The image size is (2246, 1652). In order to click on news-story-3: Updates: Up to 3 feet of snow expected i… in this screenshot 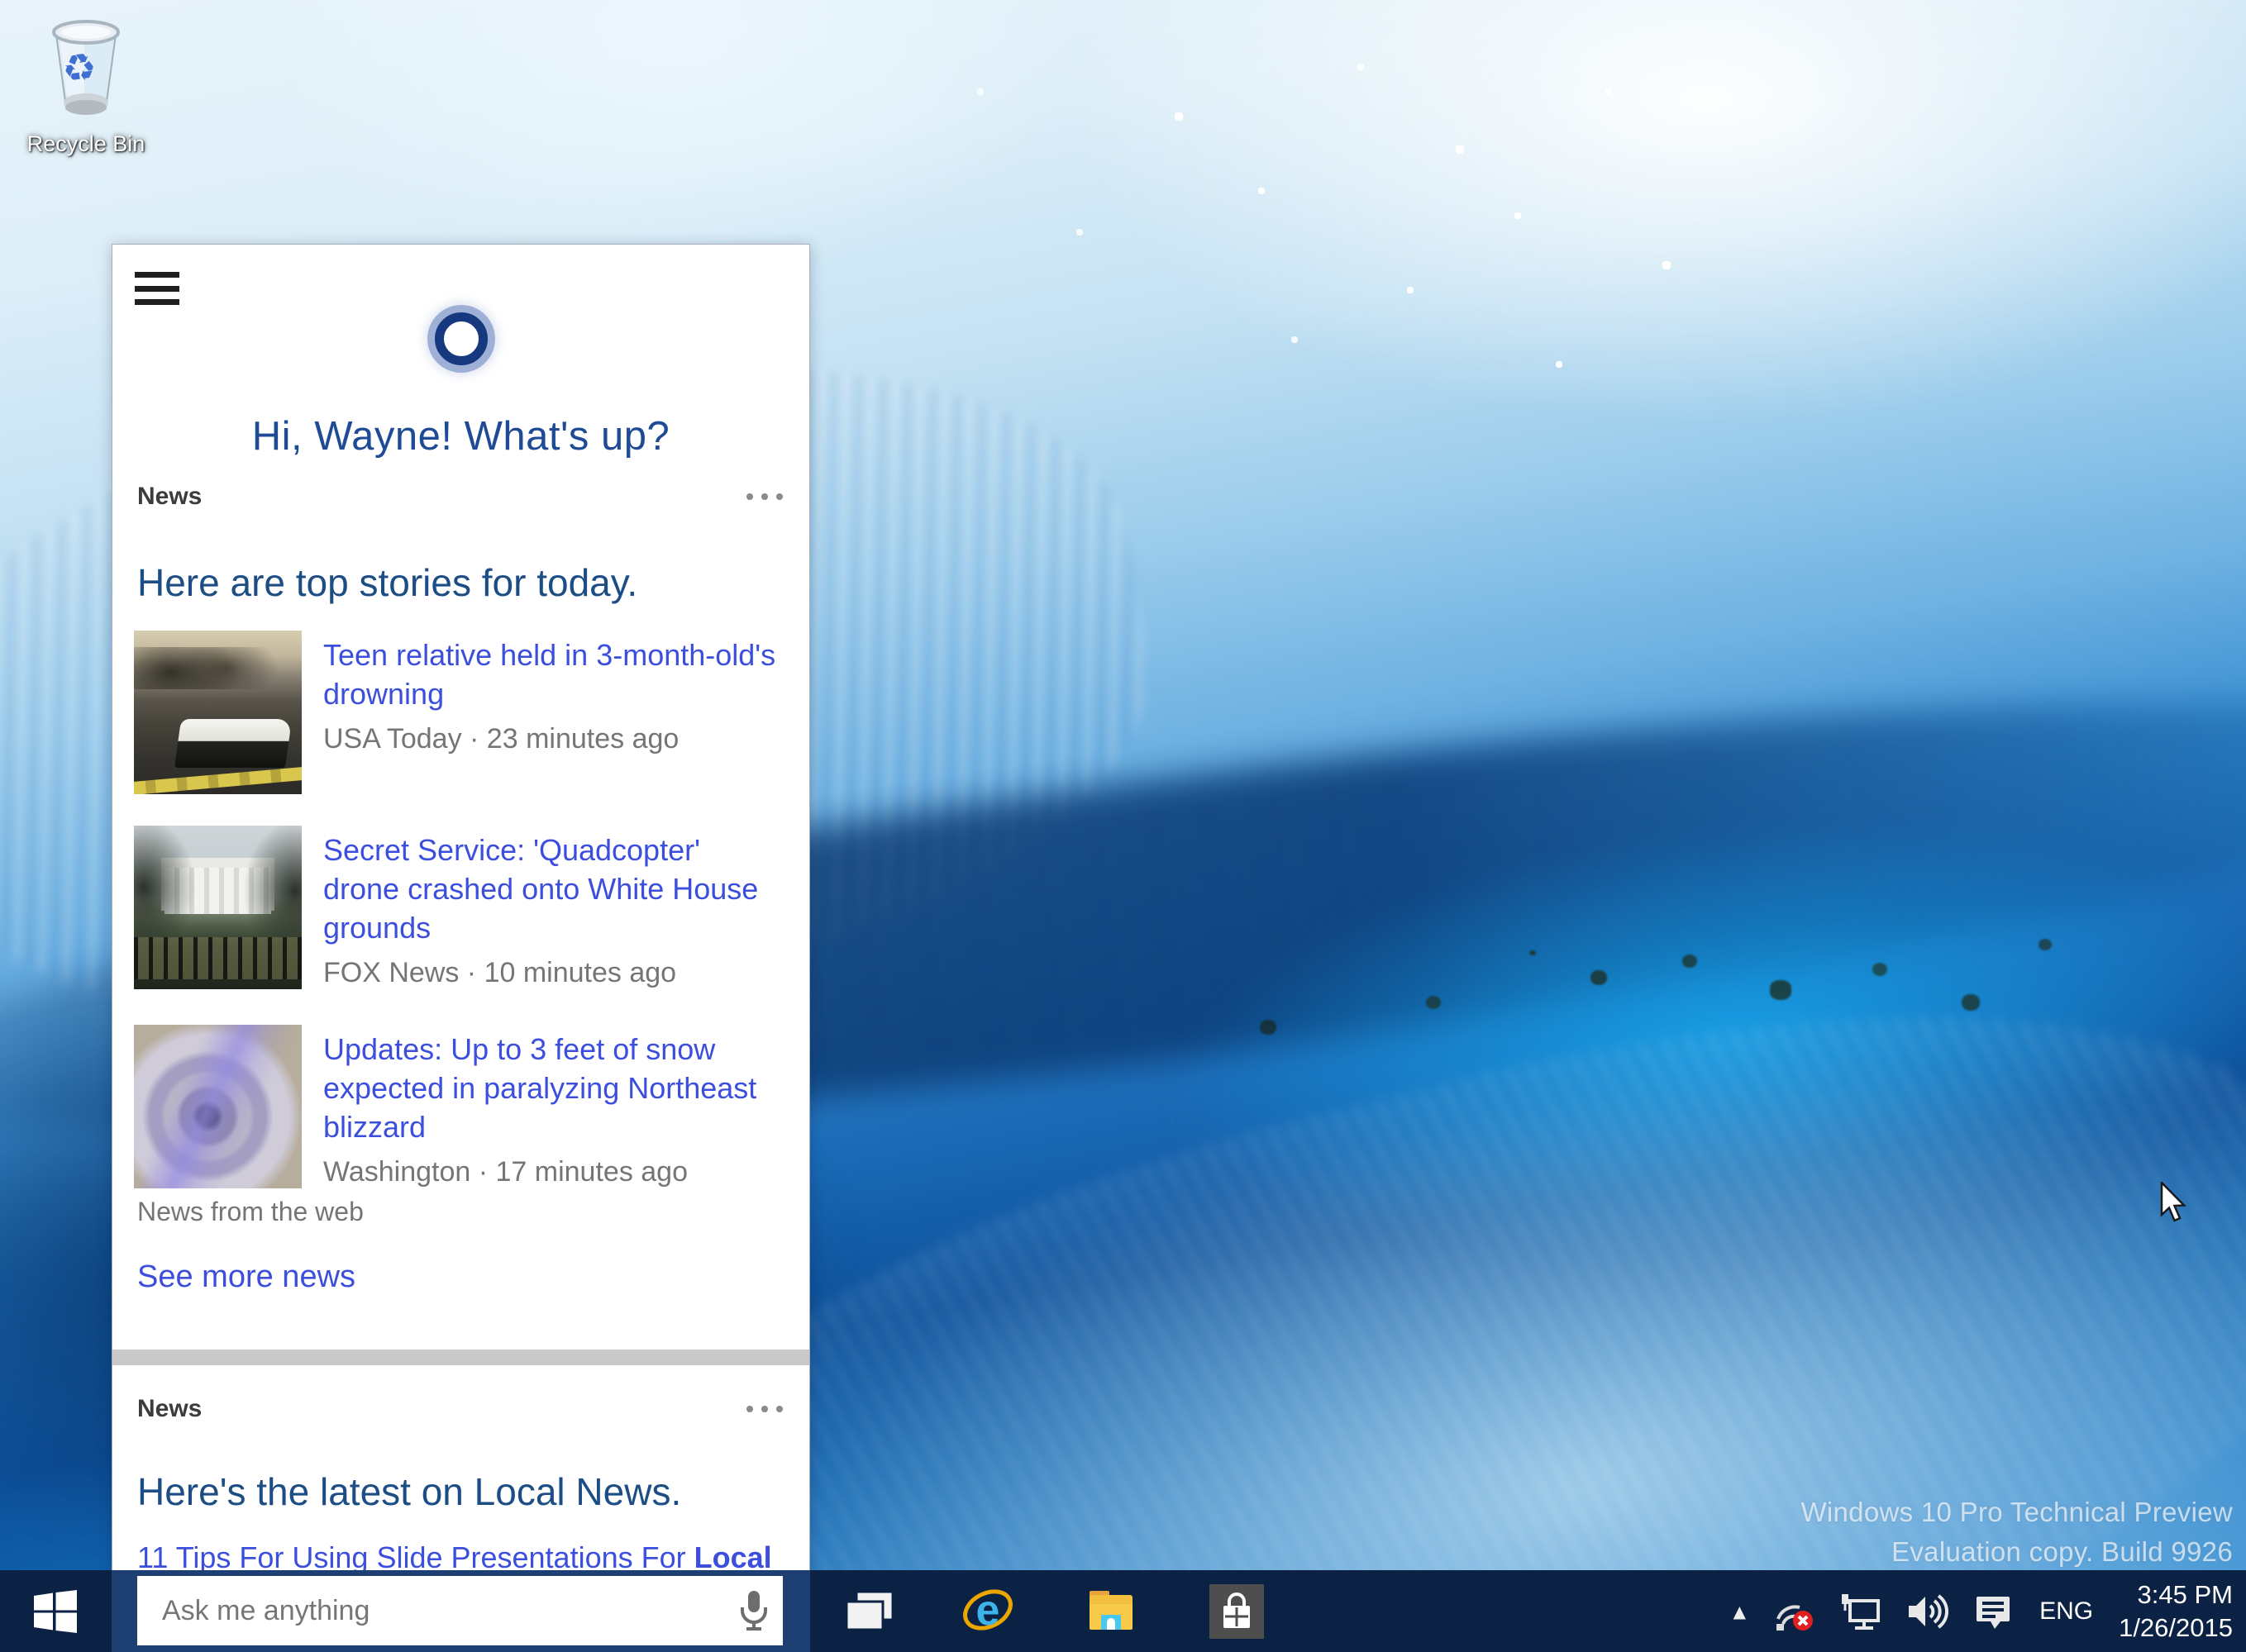, I will do `click(459, 1106)`.